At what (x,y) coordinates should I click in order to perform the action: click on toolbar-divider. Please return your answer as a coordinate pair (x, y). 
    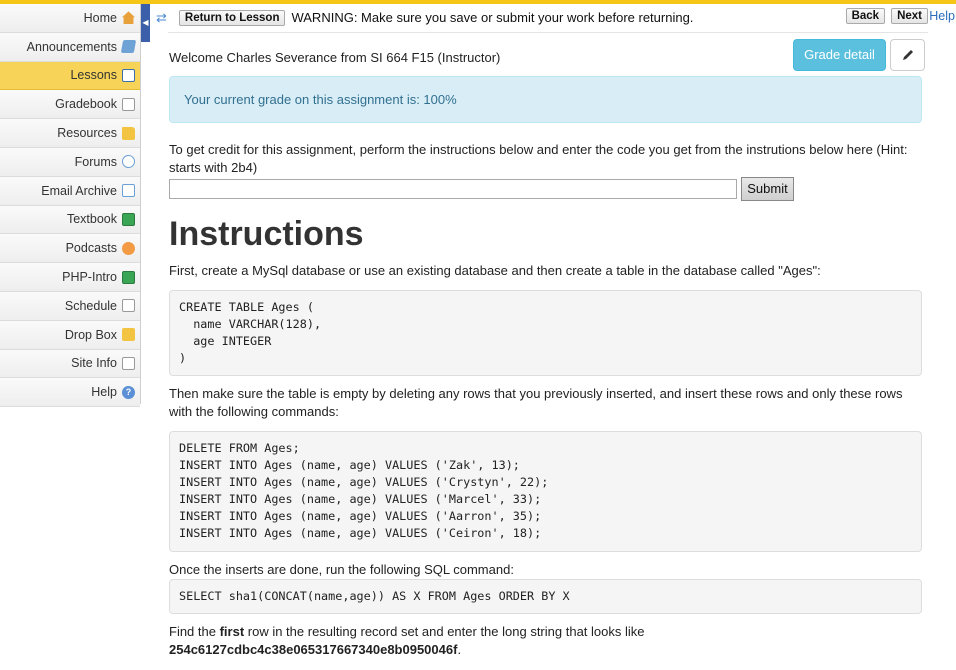
    Looking at the image, I should click on (548, 32).